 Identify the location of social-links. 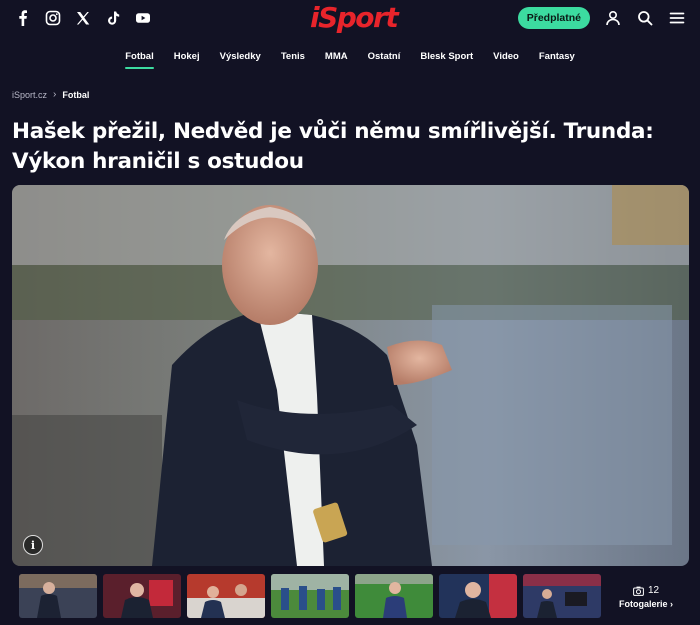
(83, 18).